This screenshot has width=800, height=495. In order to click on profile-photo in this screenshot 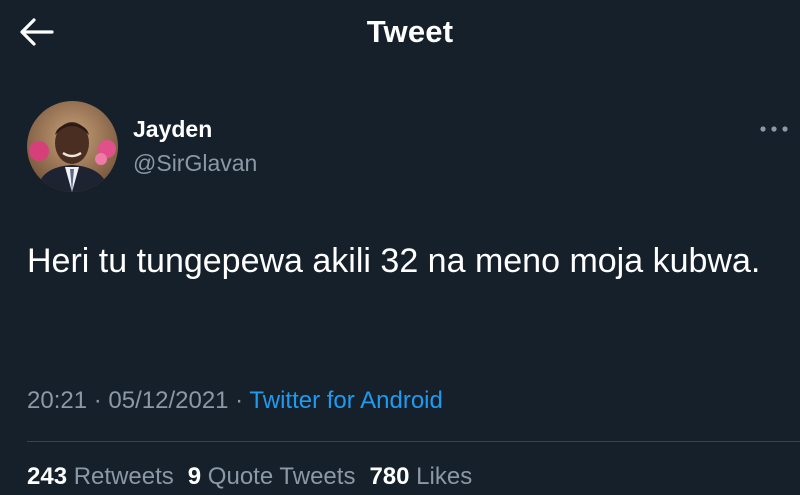, I will do `click(72, 146)`.